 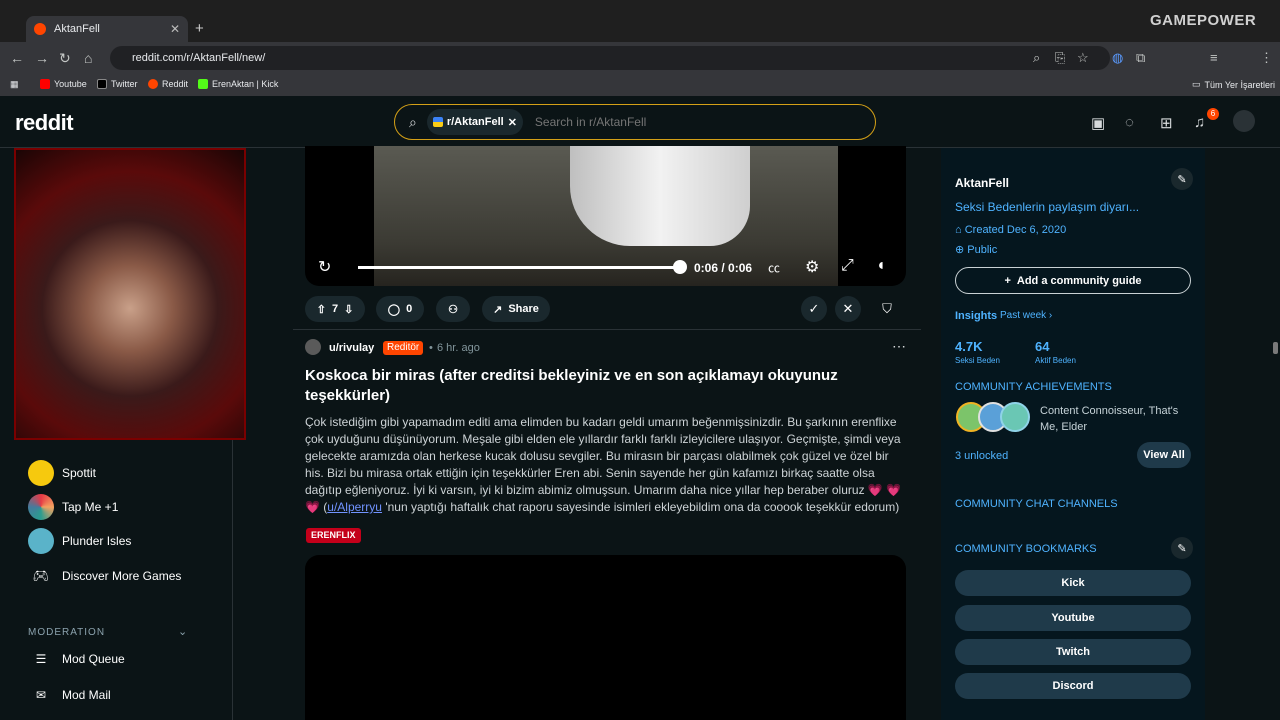 What do you see at coordinates (238, 84) in the screenshot?
I see `bookmark-kick: ErenAktan | Kick` at bounding box center [238, 84].